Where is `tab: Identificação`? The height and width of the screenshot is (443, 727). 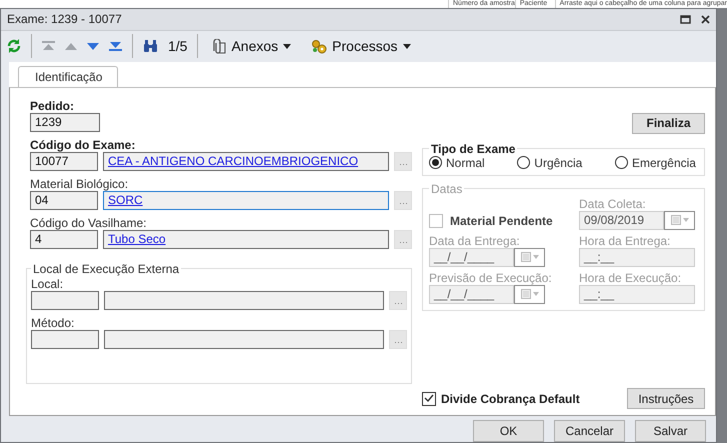
tab: Identificação is located at coordinates (68, 76).